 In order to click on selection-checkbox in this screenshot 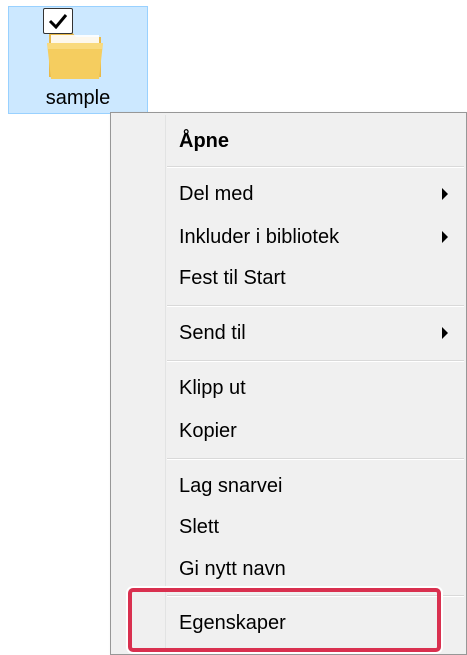, I will do `click(58, 21)`.